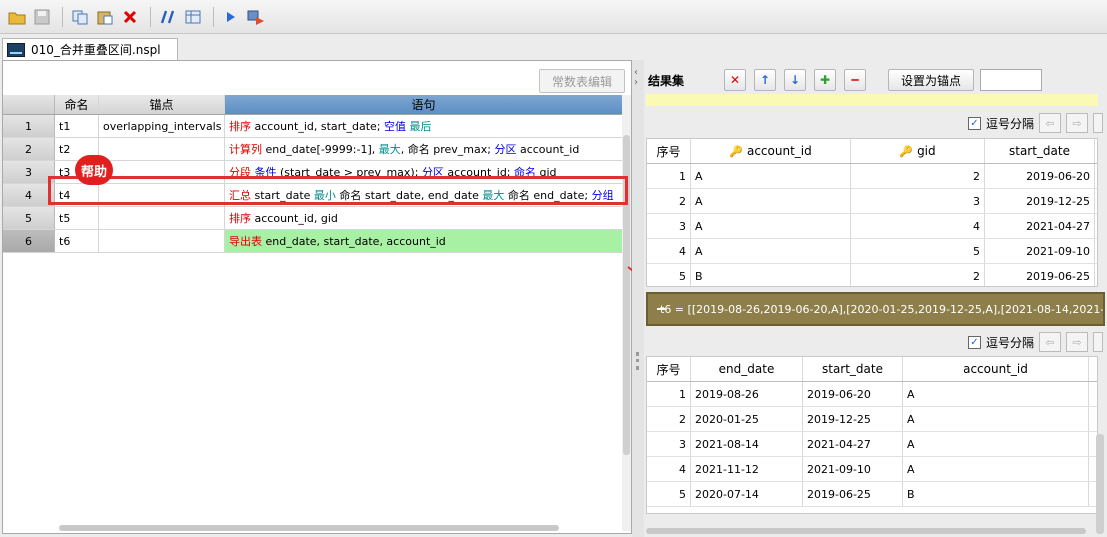 The width and height of the screenshot is (1107, 537). What do you see at coordinates (582, 81) in the screenshot?
I see `constant-table-edit-button: 常数表编辑` at bounding box center [582, 81].